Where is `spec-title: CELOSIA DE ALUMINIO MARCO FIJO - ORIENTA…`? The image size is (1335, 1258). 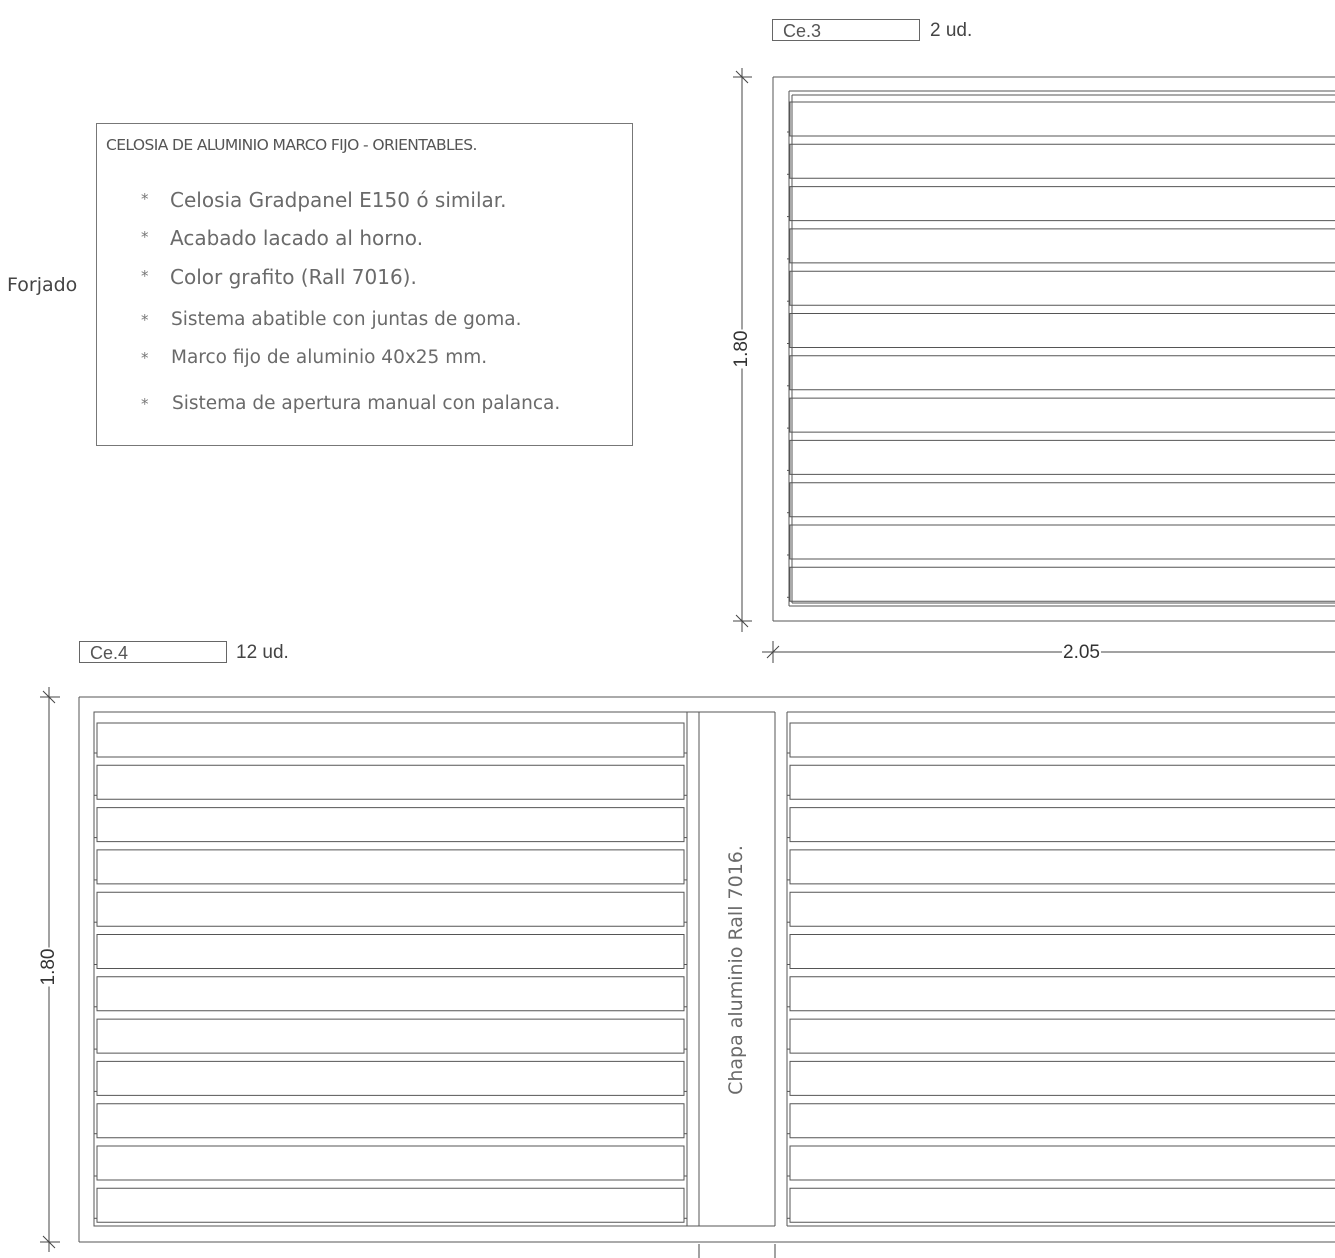
spec-title: CELOSIA DE ALUMINIO MARCO FIJO - ORIENTA… is located at coordinates (291, 145).